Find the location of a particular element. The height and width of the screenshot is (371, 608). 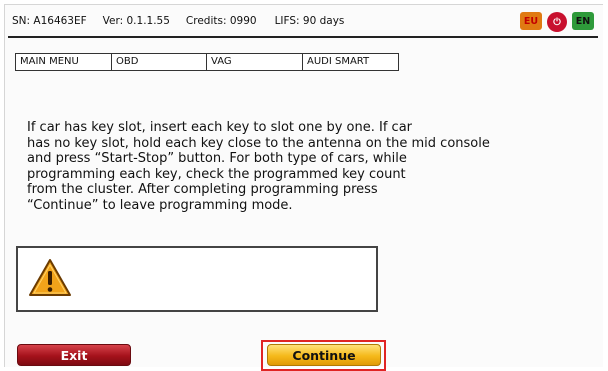

credits: Credits: 0990 is located at coordinates (221, 21).